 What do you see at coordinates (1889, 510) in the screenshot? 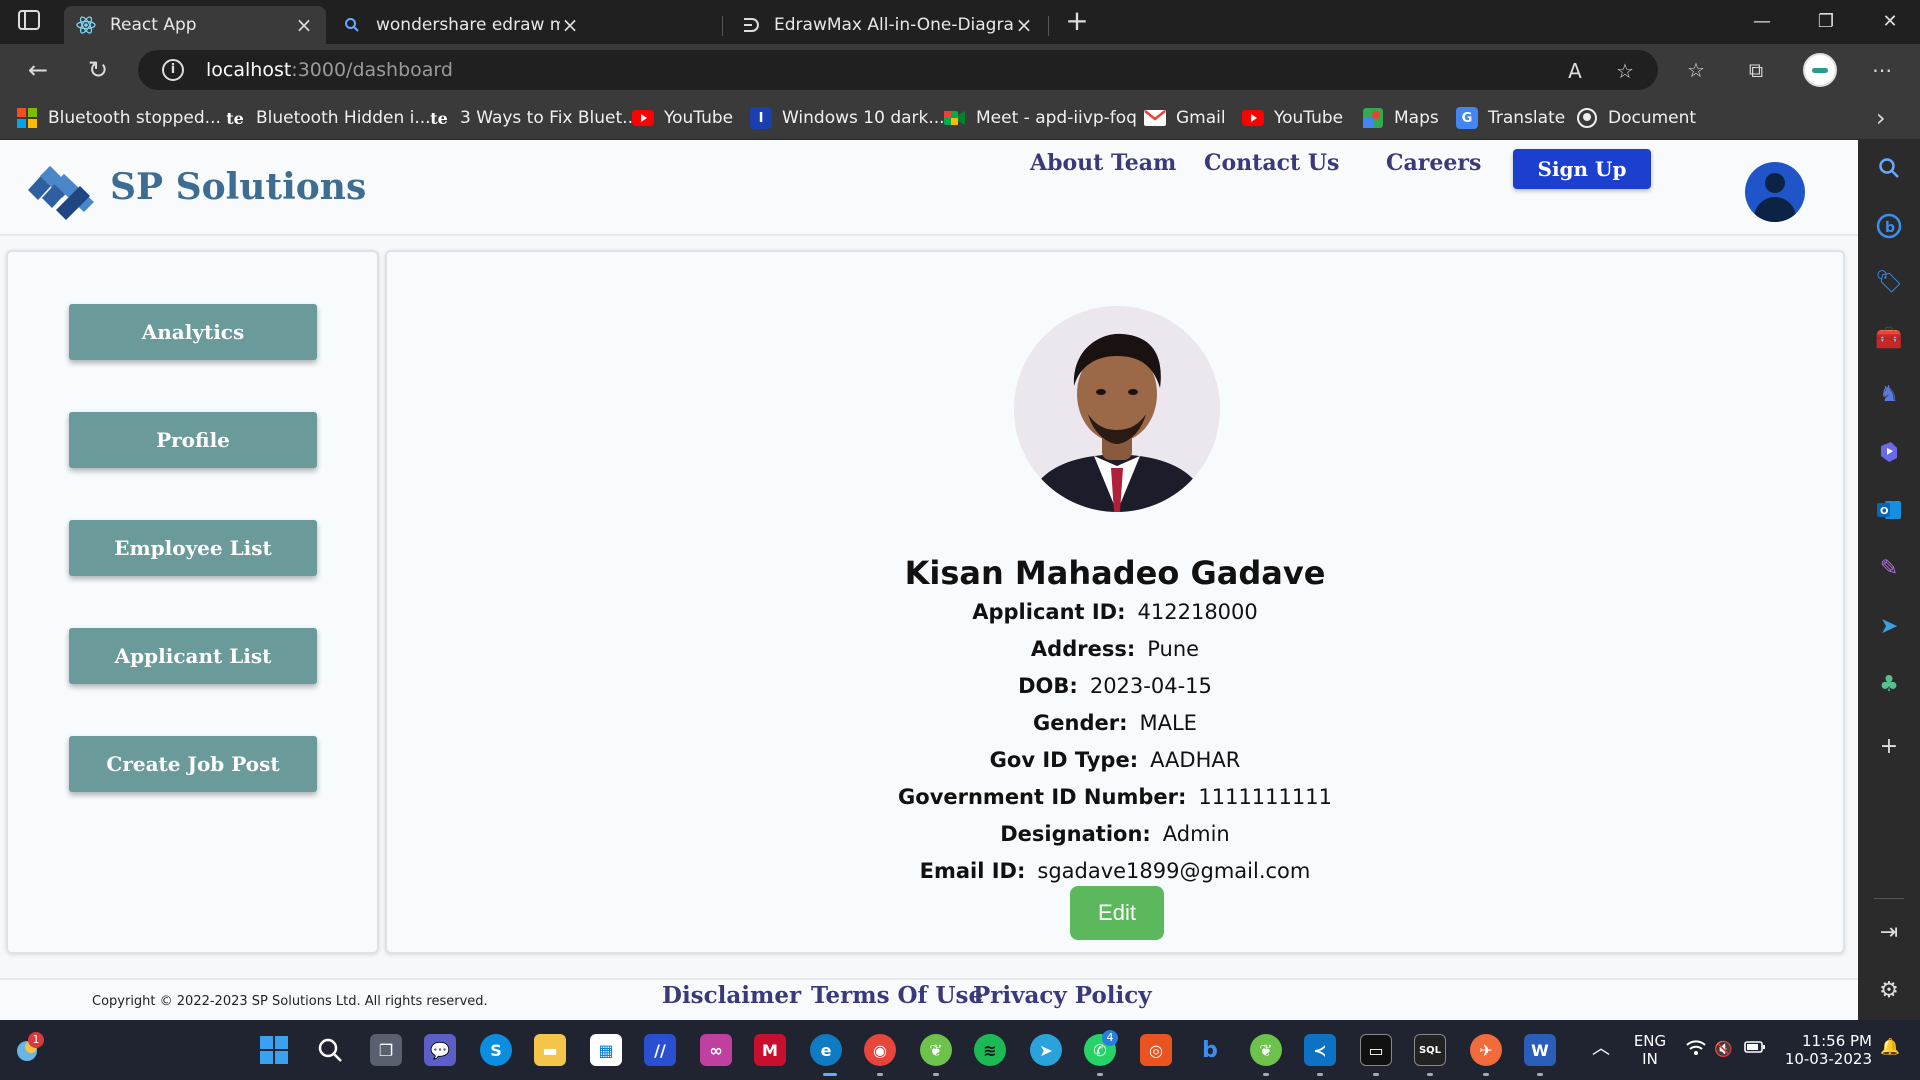
I see `outlook-icon: O` at bounding box center [1889, 510].